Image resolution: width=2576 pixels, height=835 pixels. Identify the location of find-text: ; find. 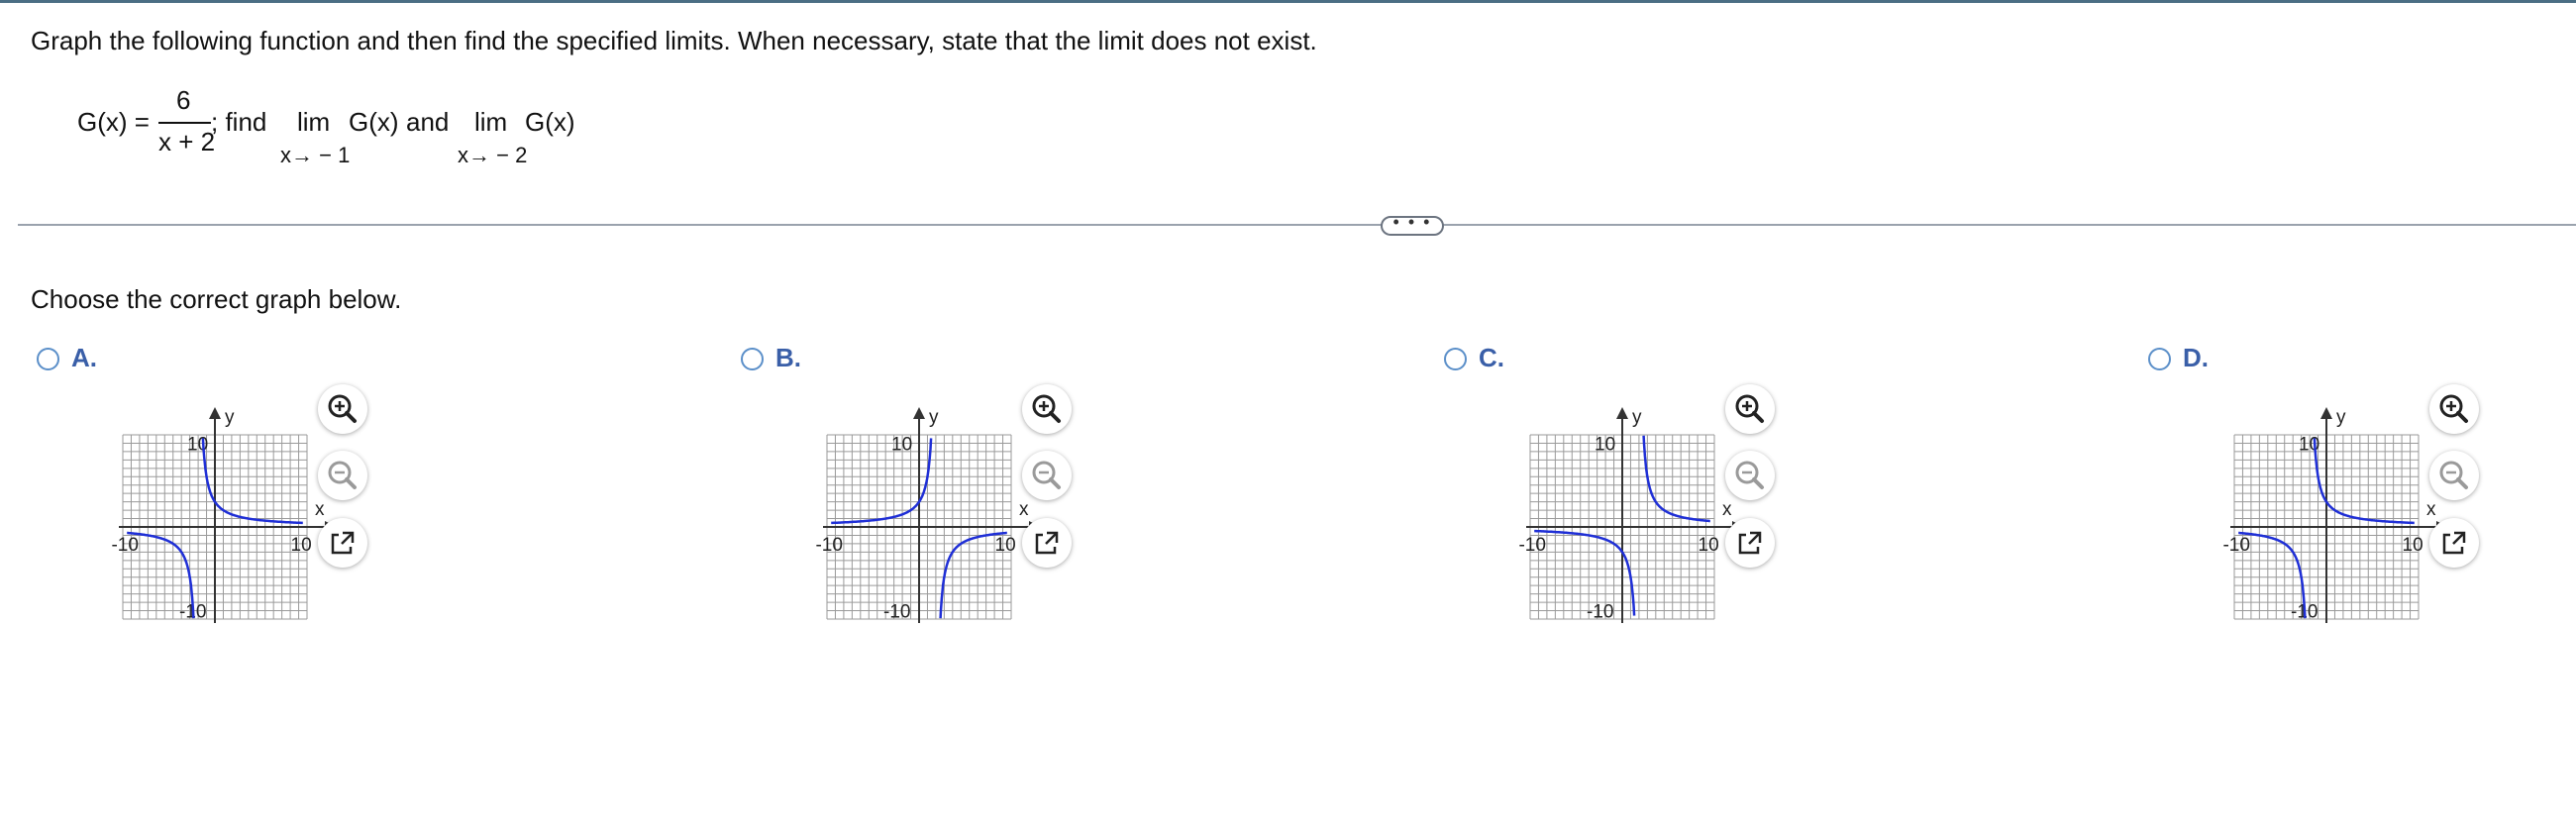
(239, 122).